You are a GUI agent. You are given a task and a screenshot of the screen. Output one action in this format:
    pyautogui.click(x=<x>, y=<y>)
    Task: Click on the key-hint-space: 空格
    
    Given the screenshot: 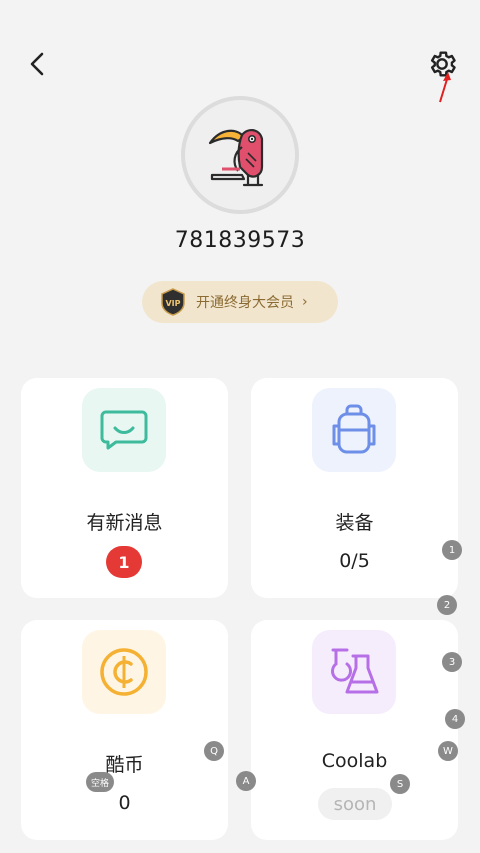 What is the action you would take?
    pyautogui.click(x=100, y=782)
    